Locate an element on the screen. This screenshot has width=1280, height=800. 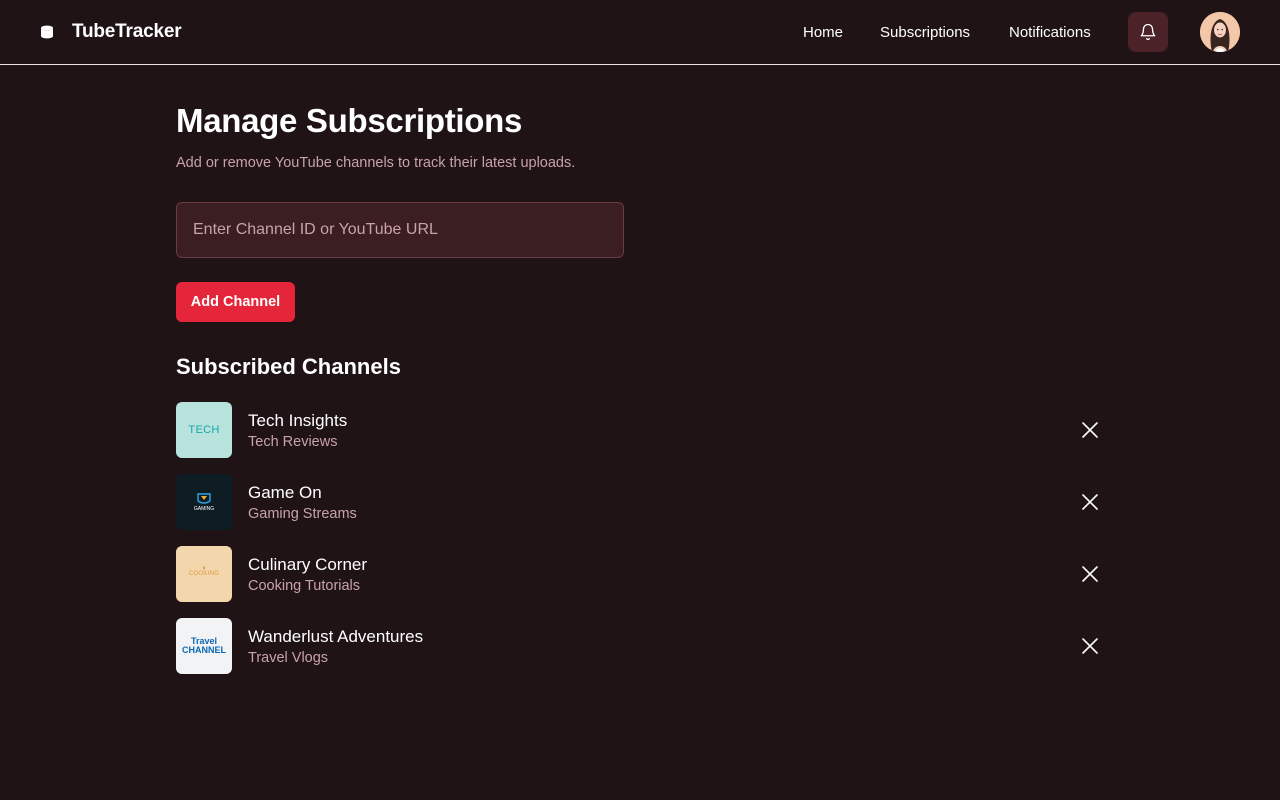
channel-category: Cooking Tutorials is located at coordinates (304, 586).